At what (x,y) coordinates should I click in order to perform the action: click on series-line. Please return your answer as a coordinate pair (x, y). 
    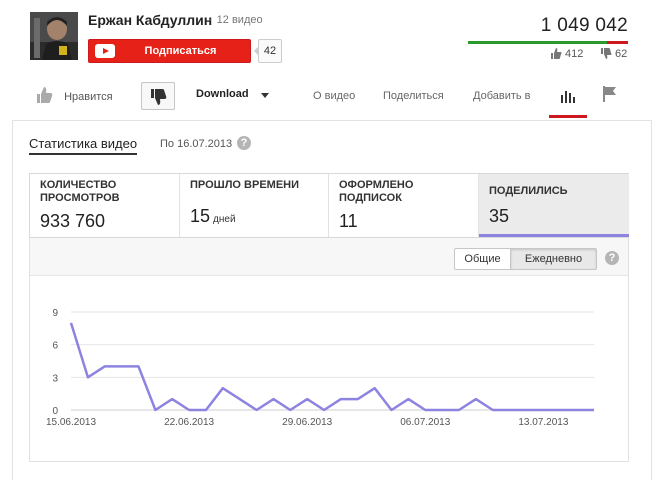
    Looking at the image, I should click on (331, 367).